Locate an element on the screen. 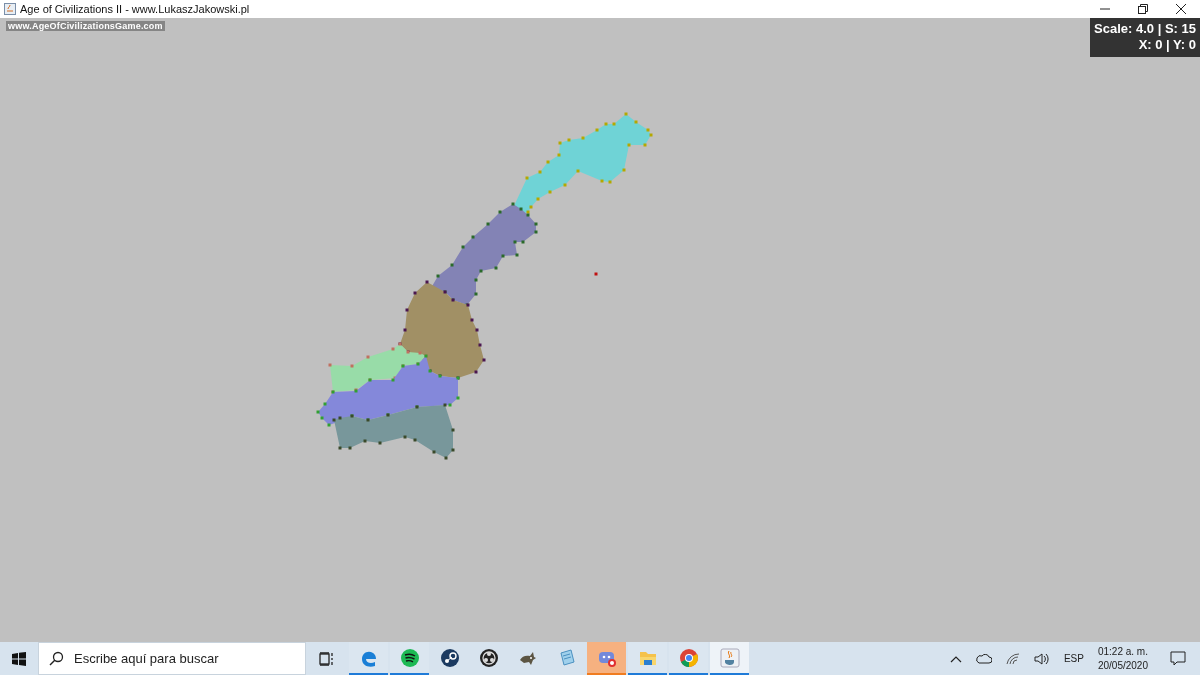 This screenshot has height=675, width=1200. search-field: Escribe aquí para buscar is located at coordinates (172, 658).